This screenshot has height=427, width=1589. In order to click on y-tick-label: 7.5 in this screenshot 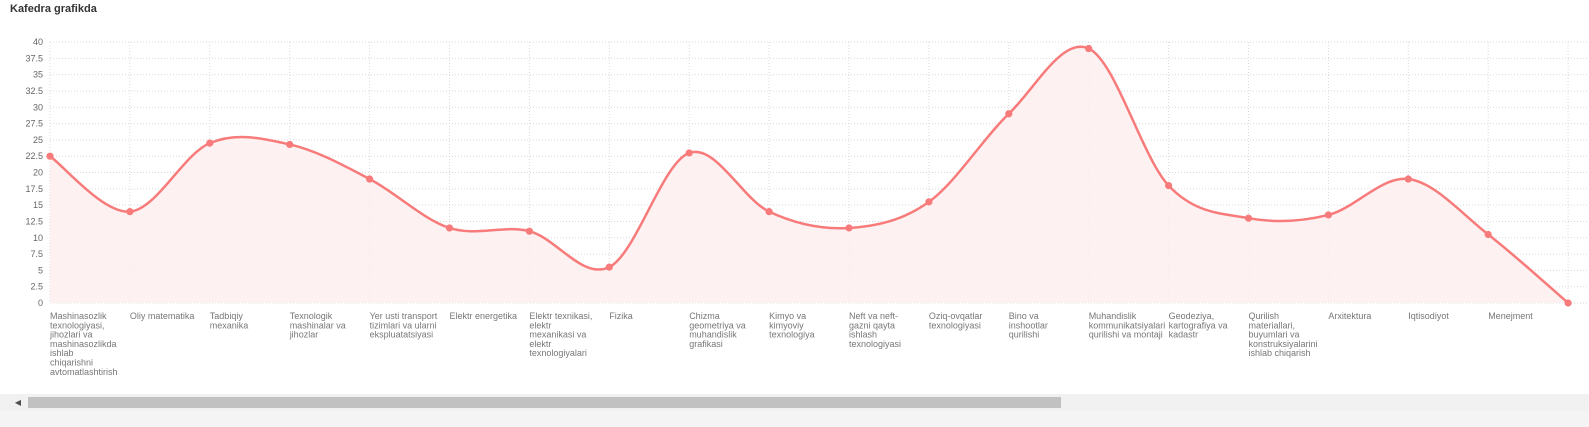, I will do `click(36, 254)`.